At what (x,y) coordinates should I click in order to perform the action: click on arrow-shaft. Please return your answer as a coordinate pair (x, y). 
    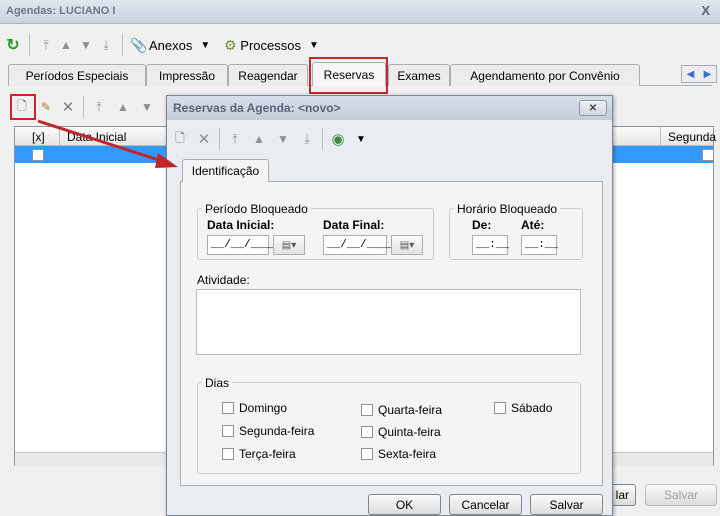
    Looking at the image, I should click on (103, 142).